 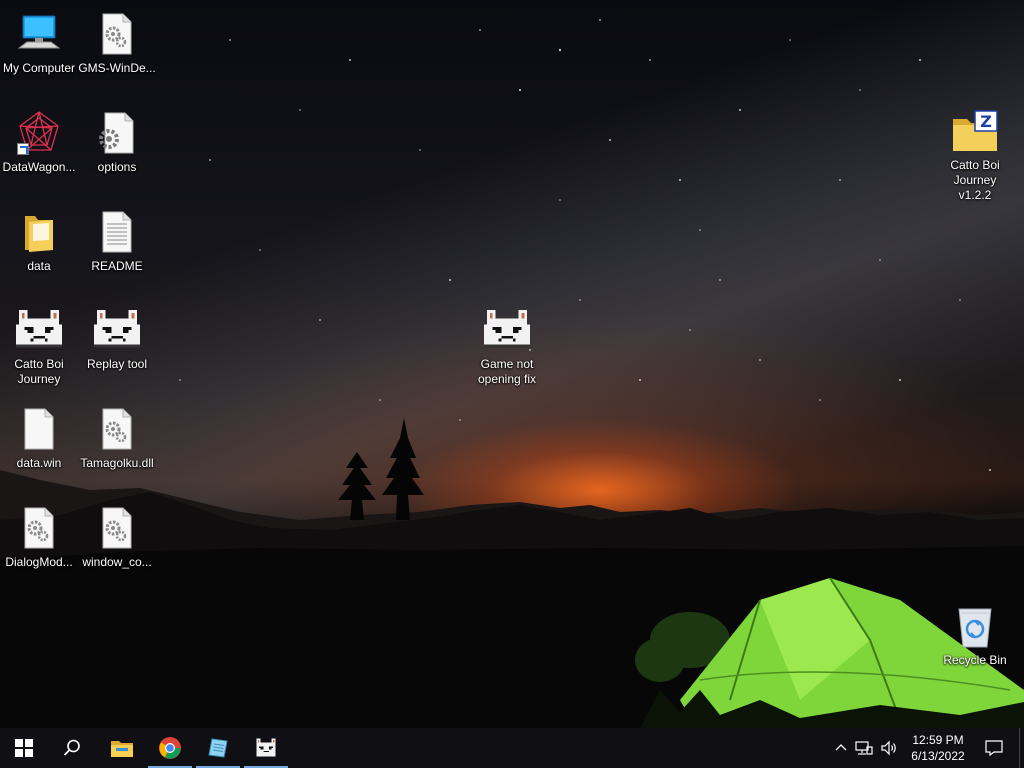 I want to click on taskbar-catto-boi, so click(x=266, y=748).